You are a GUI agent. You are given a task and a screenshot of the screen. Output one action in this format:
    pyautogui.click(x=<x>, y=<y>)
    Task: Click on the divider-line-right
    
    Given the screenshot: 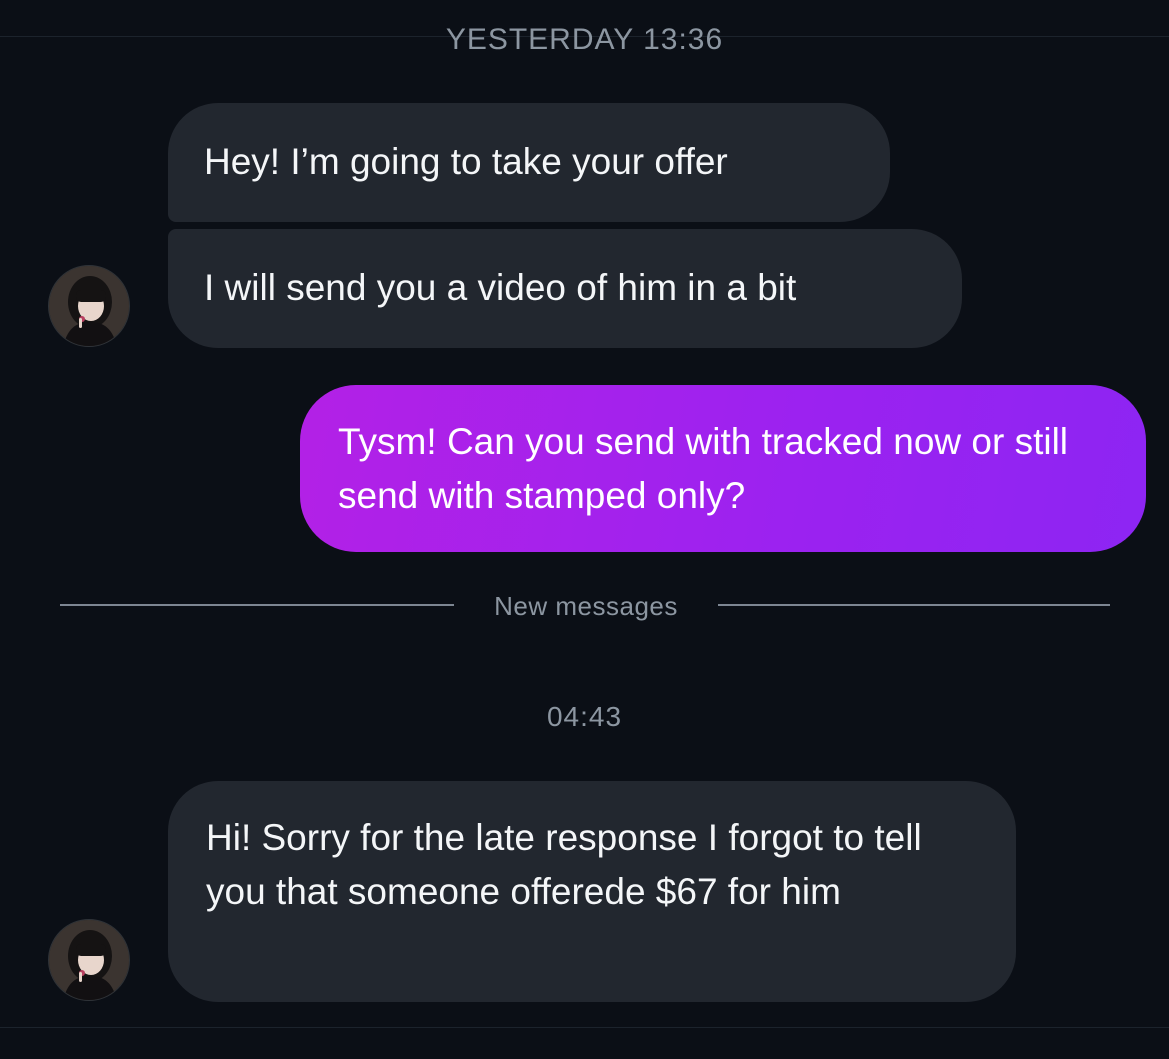 What is the action you would take?
    pyautogui.click(x=914, y=605)
    